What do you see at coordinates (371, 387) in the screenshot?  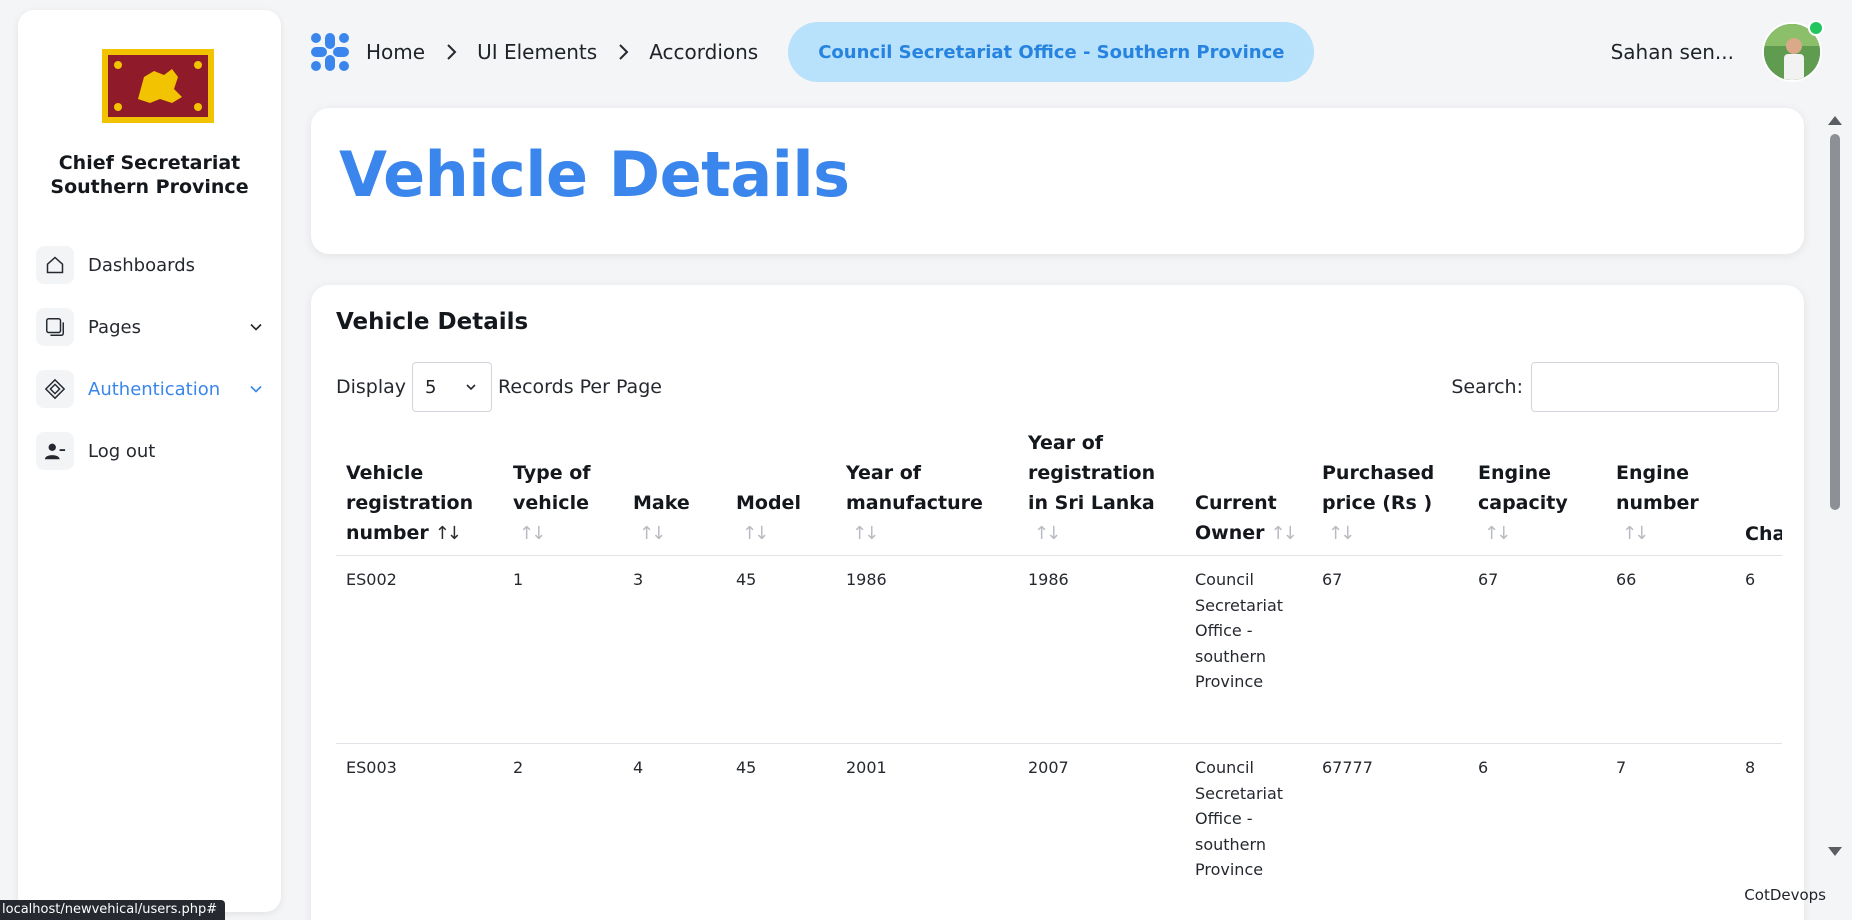 I see `display-label: Display` at bounding box center [371, 387].